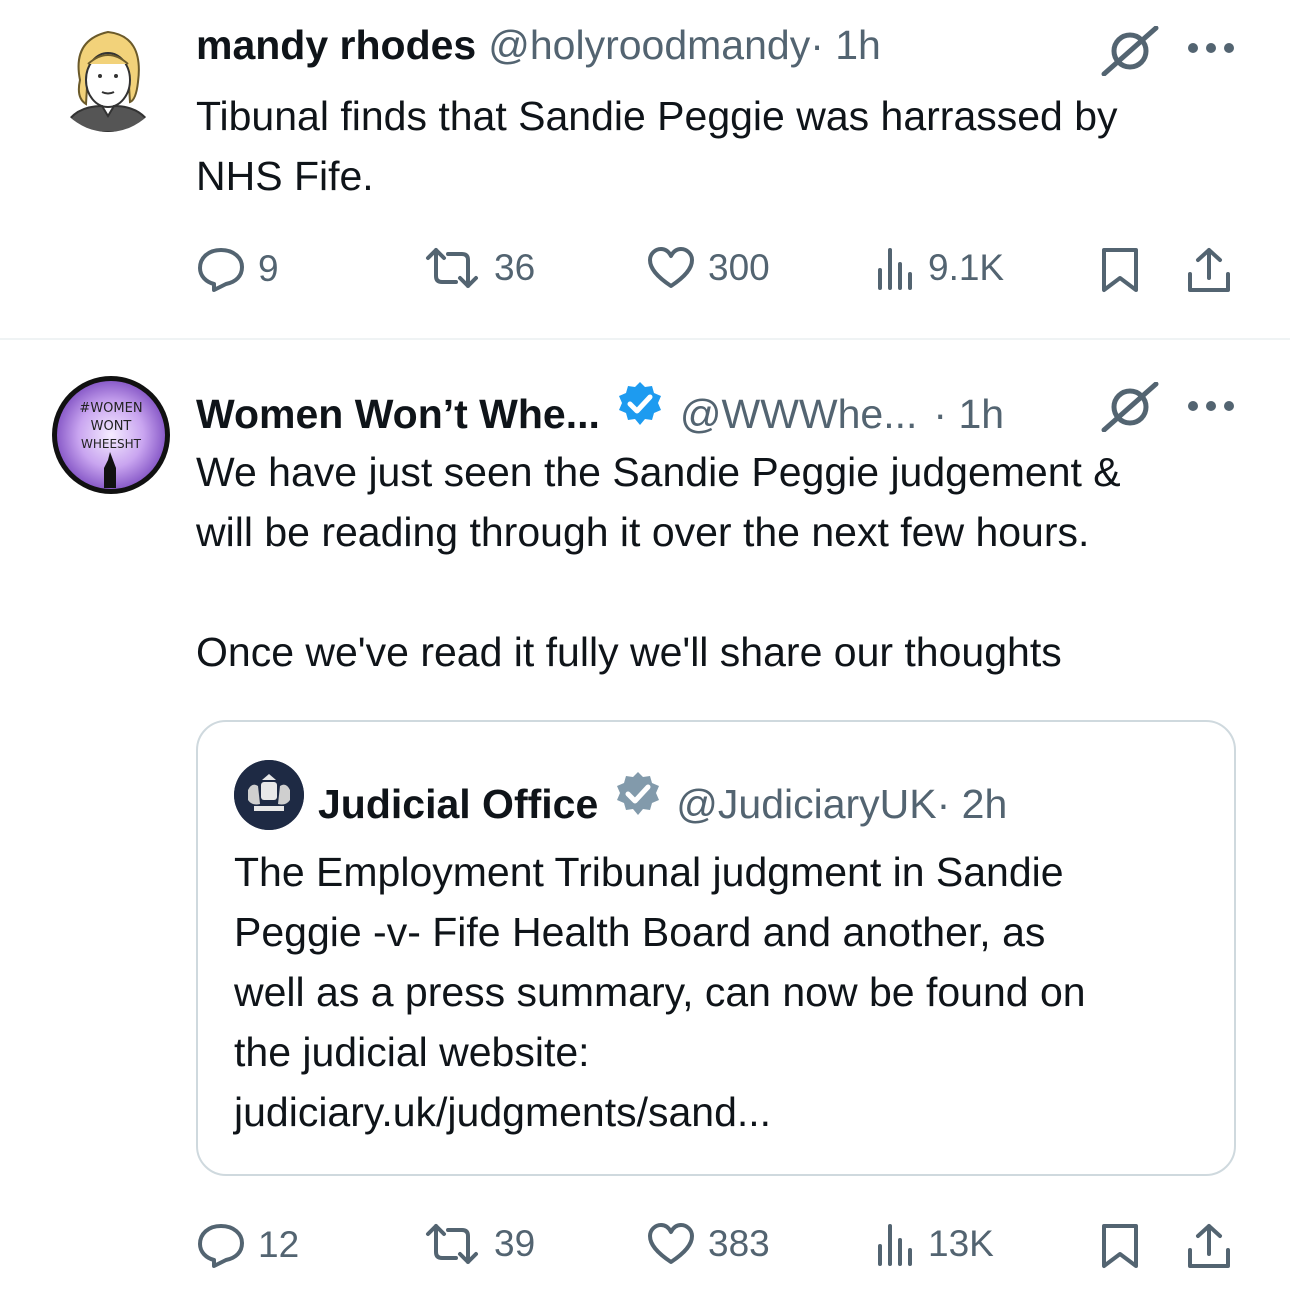 The image size is (1290, 1300). What do you see at coordinates (108, 81) in the screenshot?
I see `avatar-illustration` at bounding box center [108, 81].